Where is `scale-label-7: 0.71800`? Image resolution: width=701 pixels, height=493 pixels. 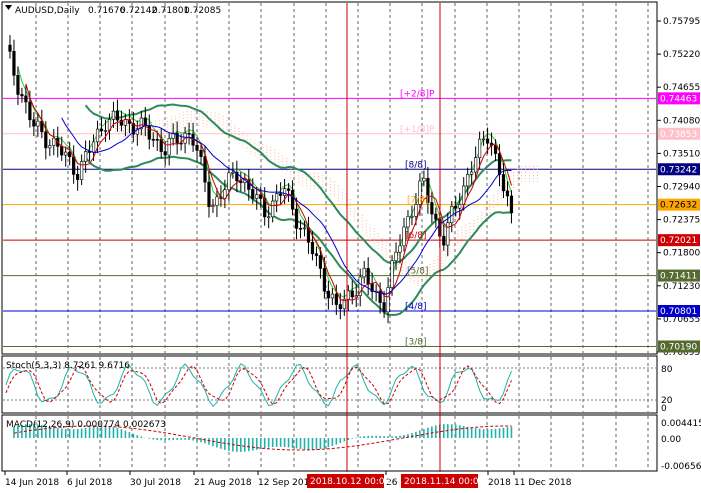 scale-label-7: 0.71800 is located at coordinates (681, 254).